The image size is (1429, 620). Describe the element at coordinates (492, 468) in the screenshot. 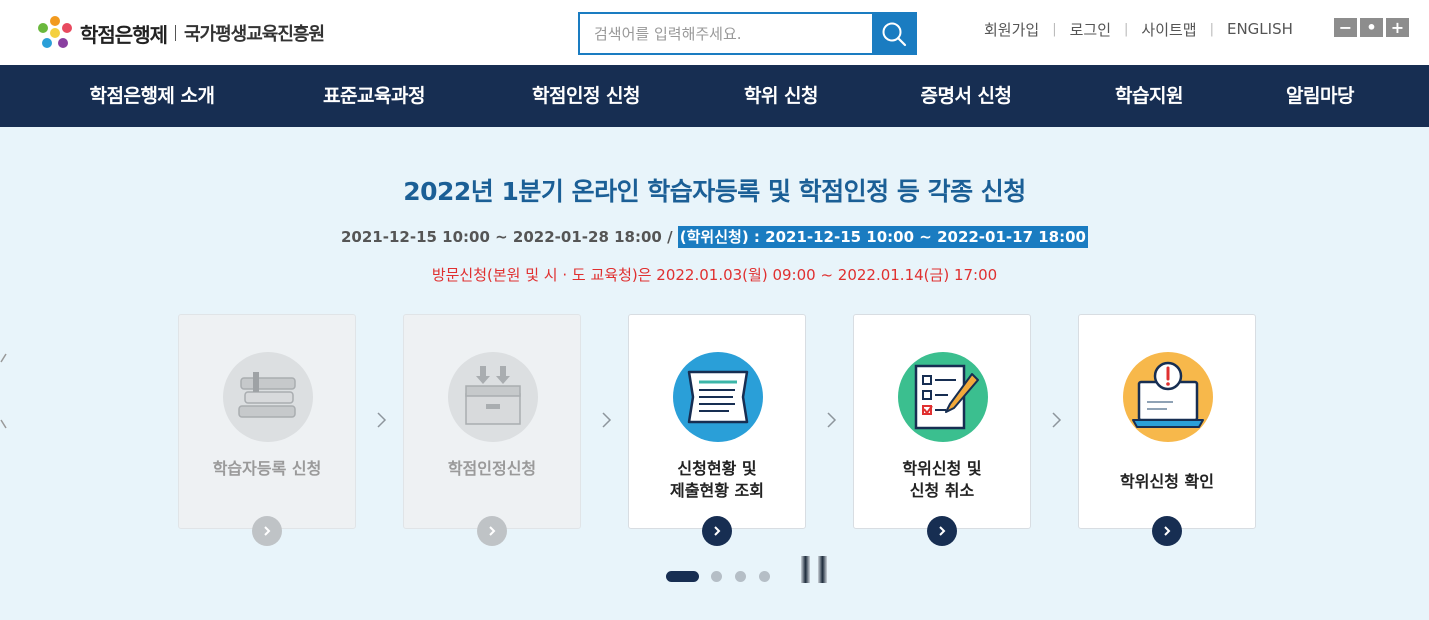

I see `step-label: 학점인정신청` at that location.